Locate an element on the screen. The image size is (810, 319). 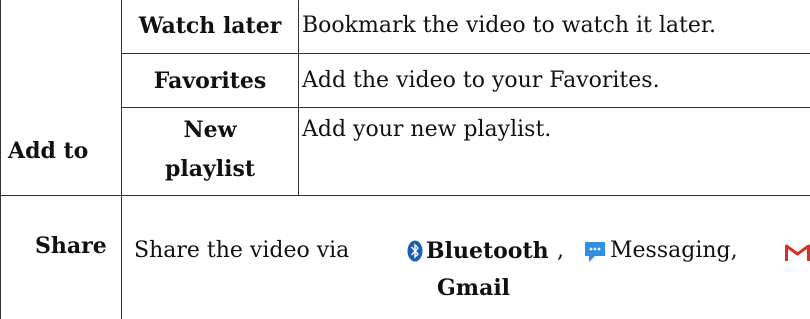
messaging-label: Messaging, is located at coordinates (674, 250).